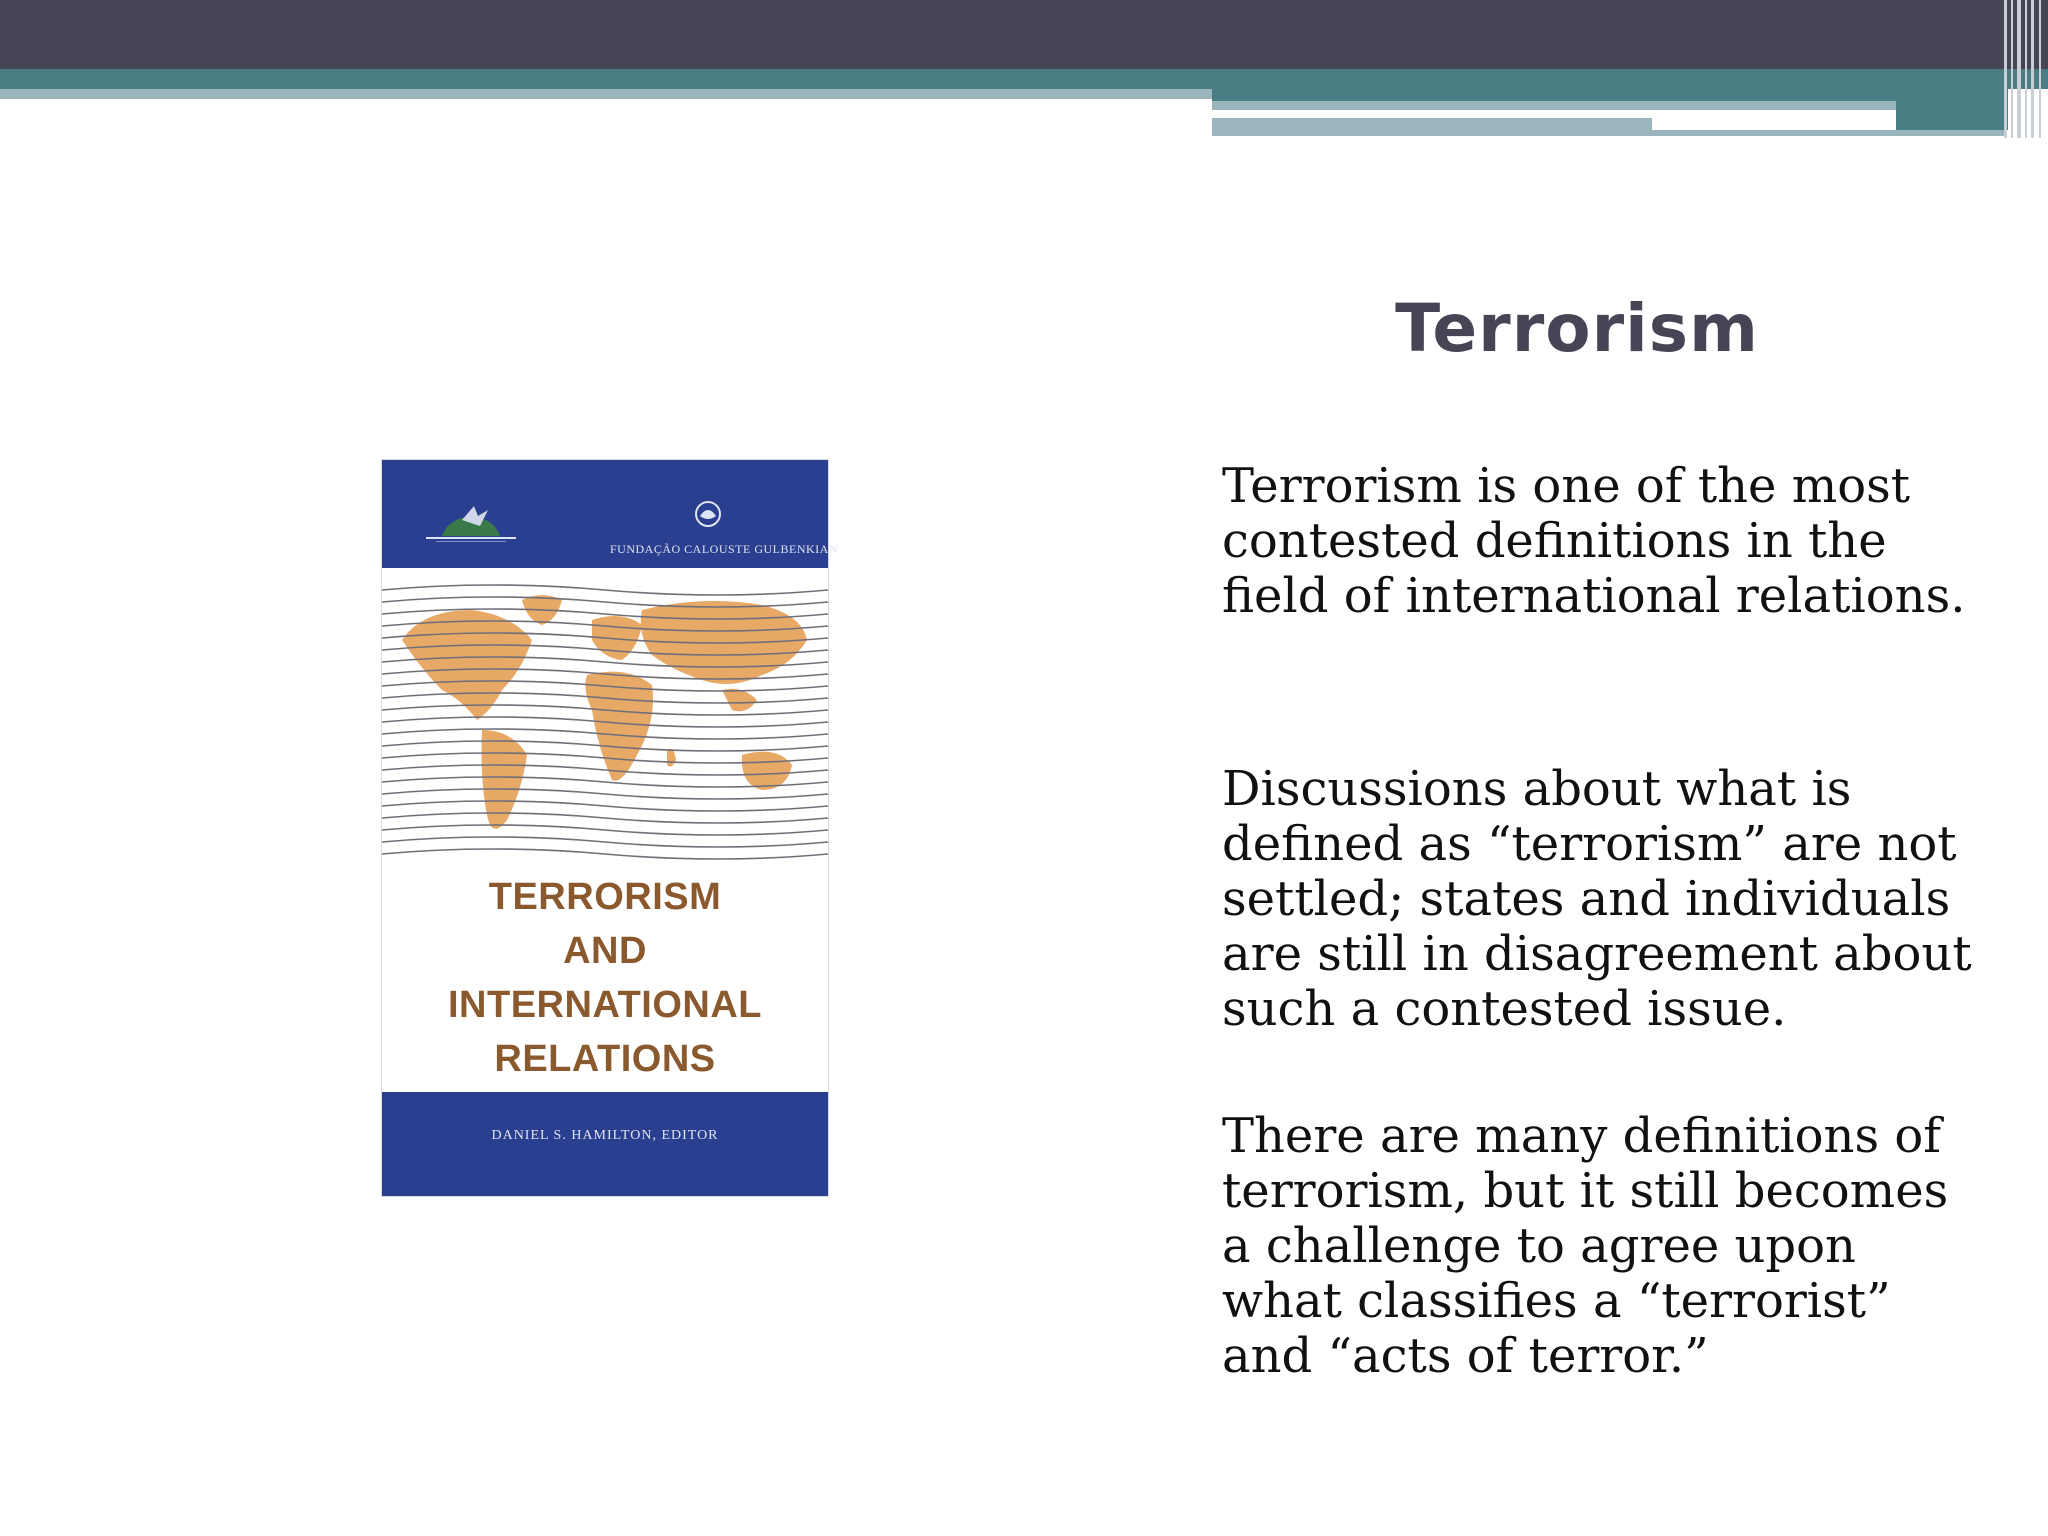 Image resolution: width=2048 pixels, height=1536 pixels. Describe the element at coordinates (605, 897) in the screenshot. I see `book-title-line-1: TERRORISM` at that location.